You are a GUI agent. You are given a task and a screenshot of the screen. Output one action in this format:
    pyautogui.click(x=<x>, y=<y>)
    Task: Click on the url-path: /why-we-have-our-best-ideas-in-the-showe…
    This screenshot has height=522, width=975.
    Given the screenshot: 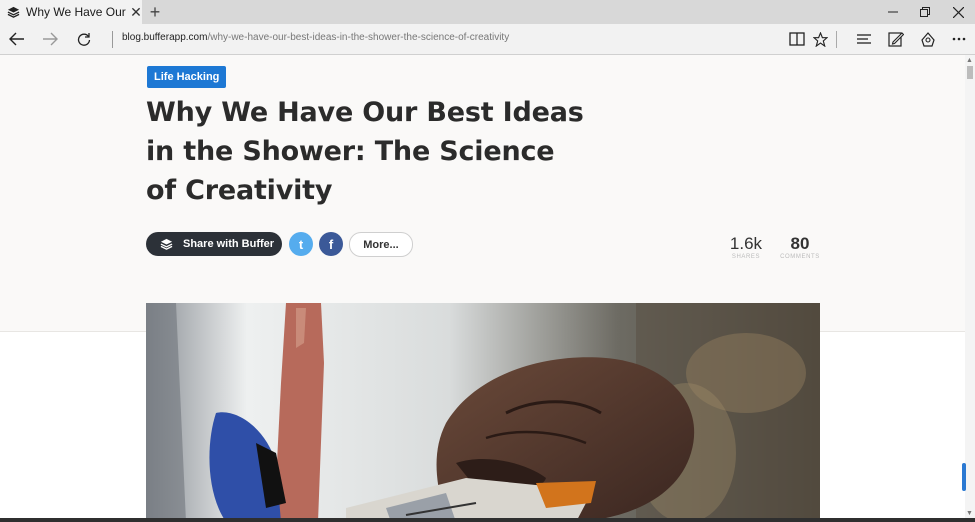 What is the action you would take?
    pyautogui.click(x=358, y=37)
    